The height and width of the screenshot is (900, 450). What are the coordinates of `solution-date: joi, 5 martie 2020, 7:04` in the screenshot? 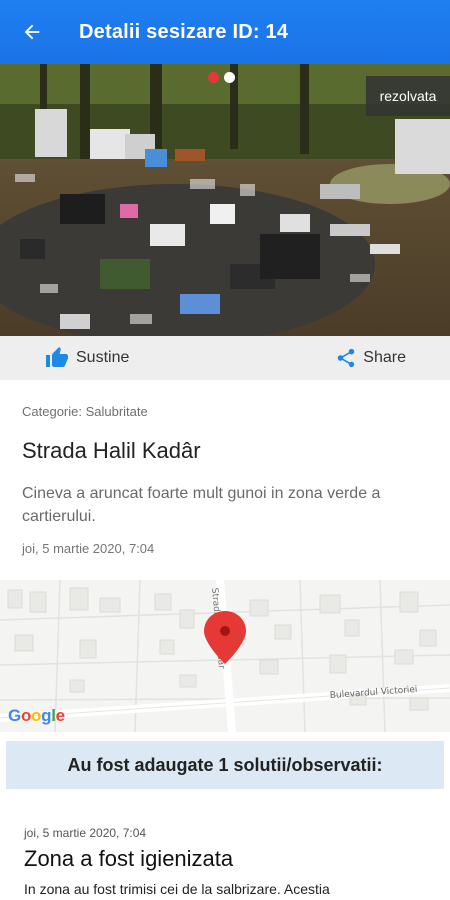 It's located at (85, 833).